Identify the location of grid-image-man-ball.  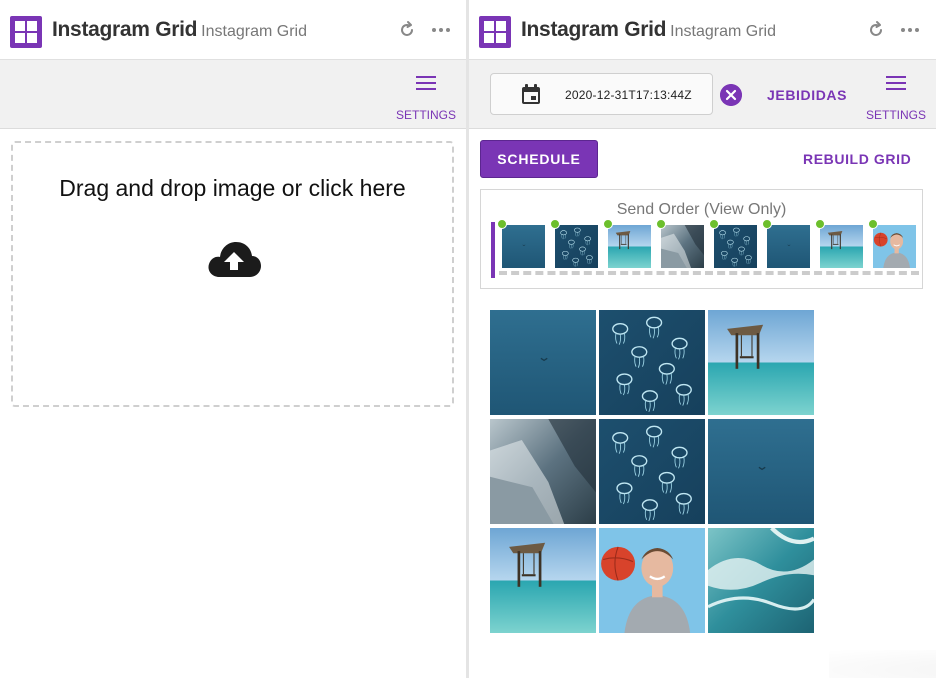
(652, 580).